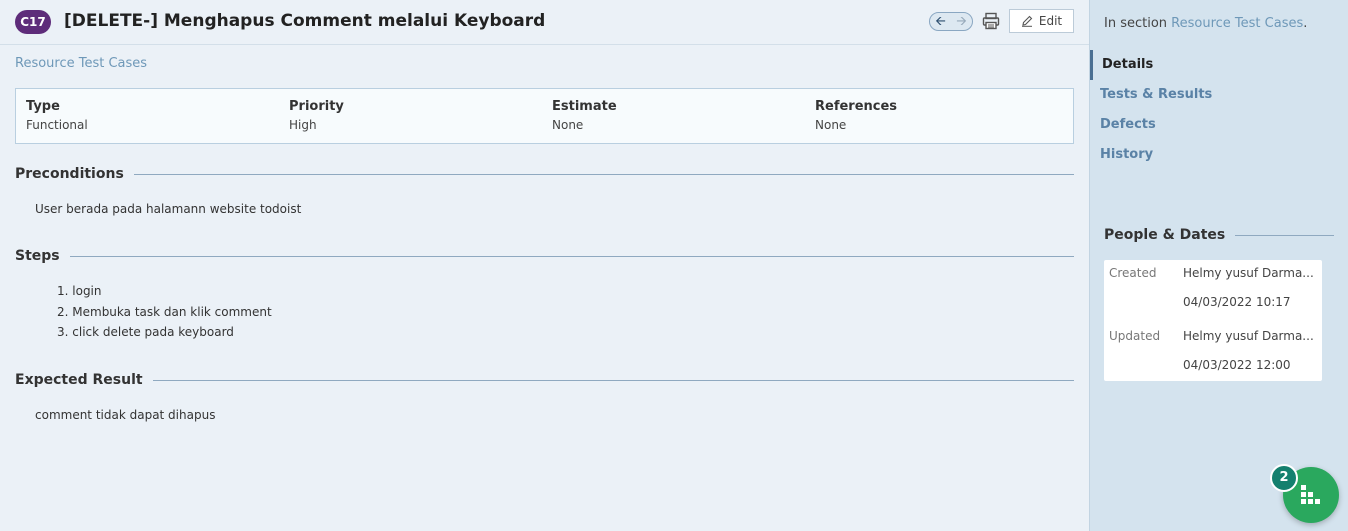 The image size is (1348, 531). I want to click on print-icon, so click(991, 21).